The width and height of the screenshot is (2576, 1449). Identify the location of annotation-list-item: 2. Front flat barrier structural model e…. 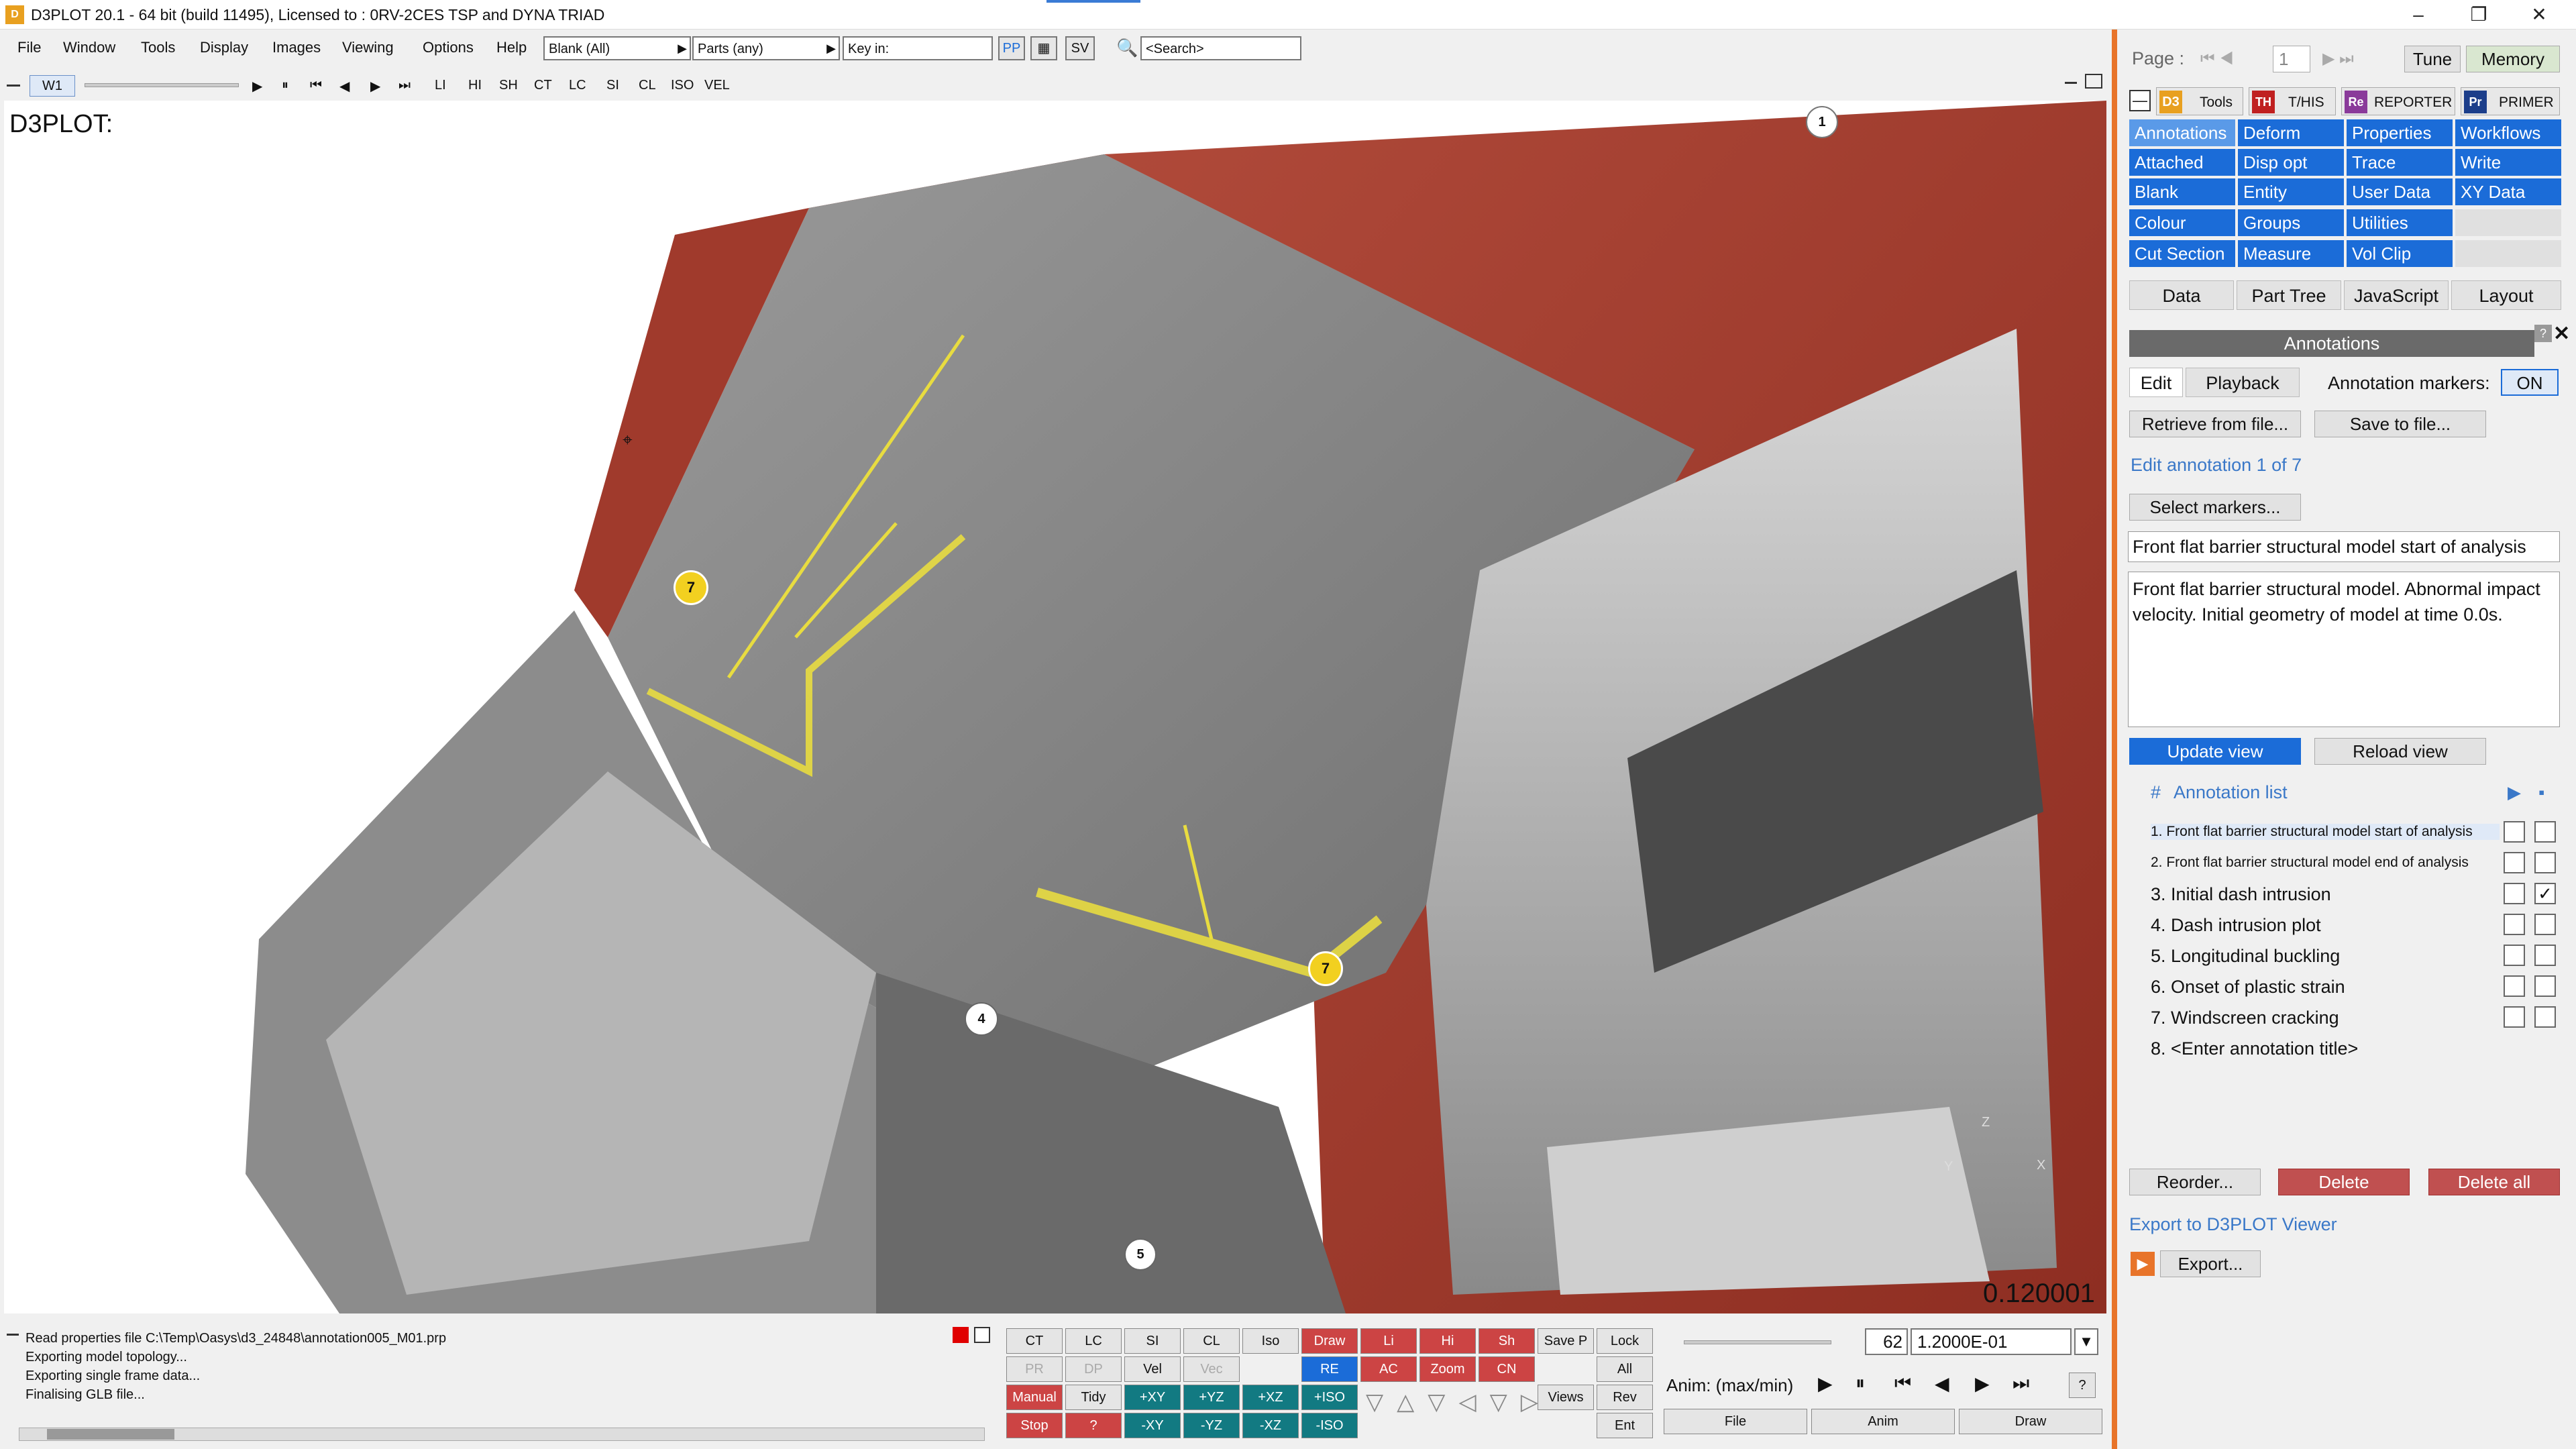
(2310, 863).